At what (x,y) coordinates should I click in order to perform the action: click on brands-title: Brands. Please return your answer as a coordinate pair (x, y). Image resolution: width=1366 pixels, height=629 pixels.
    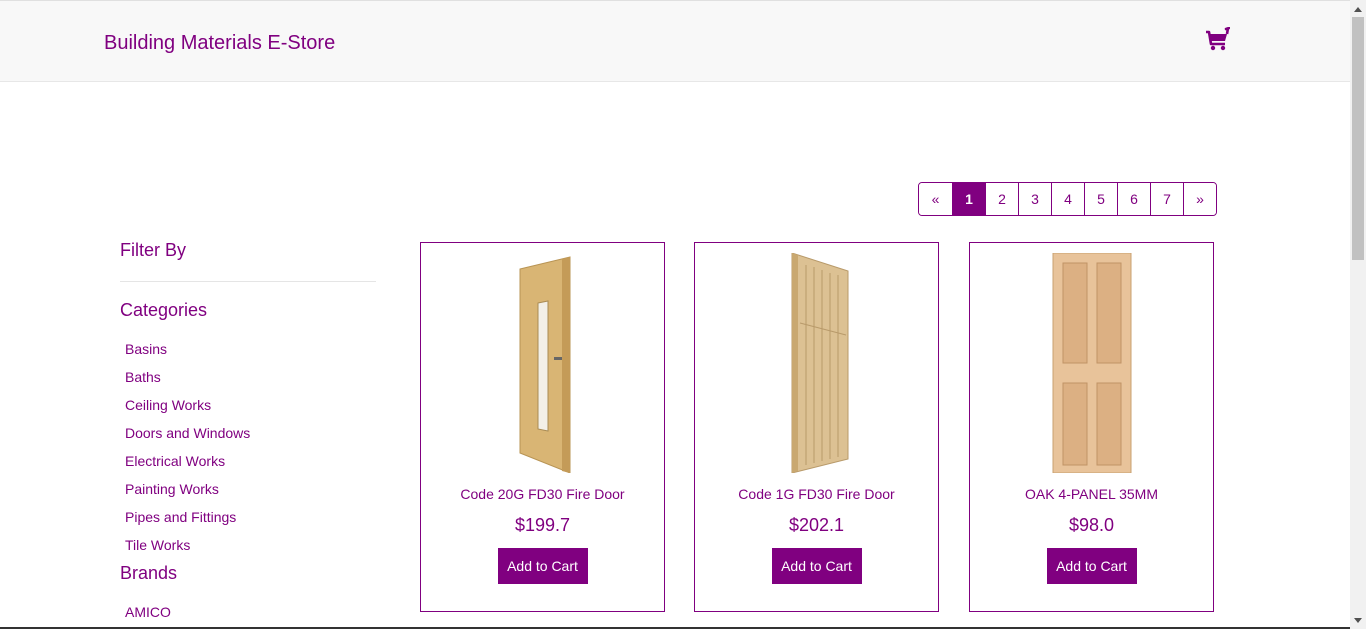
    Looking at the image, I should click on (149, 573).